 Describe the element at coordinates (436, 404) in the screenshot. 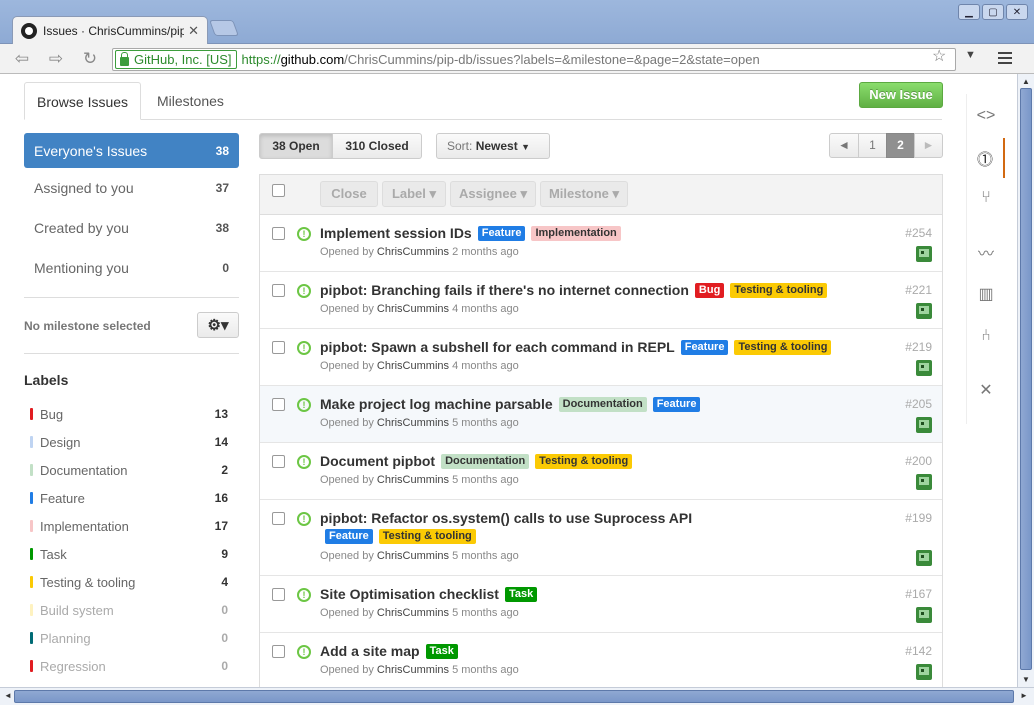

I see `issue-title-link: Make project log machine parsable` at that location.